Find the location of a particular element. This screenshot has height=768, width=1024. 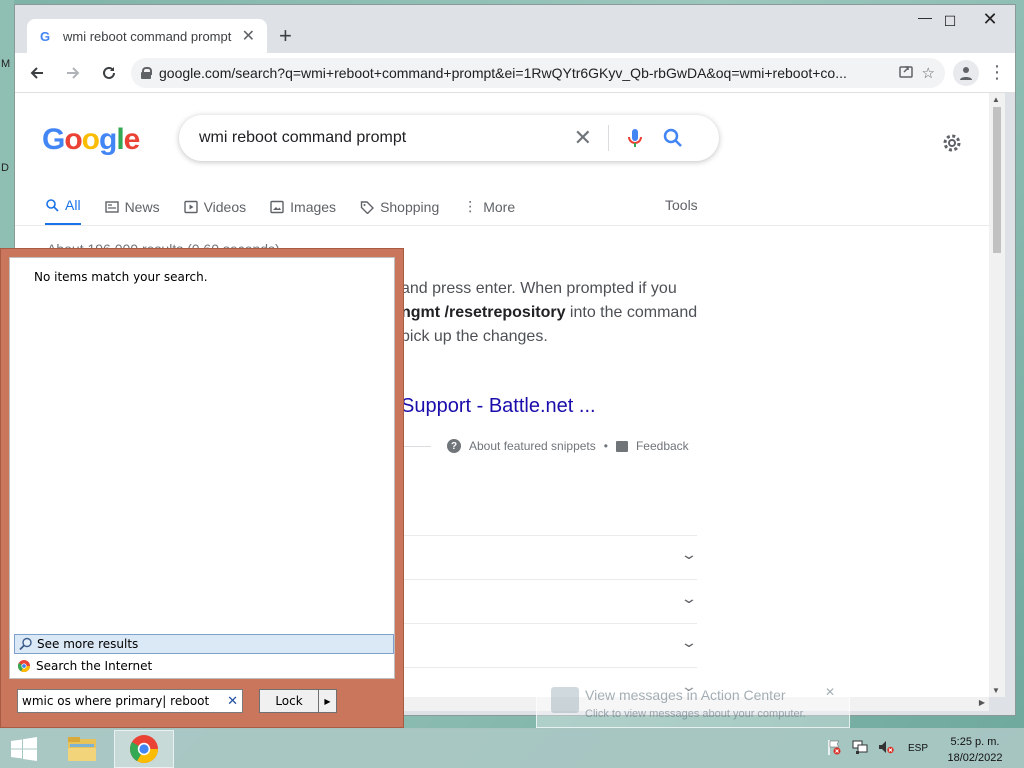

tab-title: wmi reboot command prompt - is located at coordinates (147, 36).